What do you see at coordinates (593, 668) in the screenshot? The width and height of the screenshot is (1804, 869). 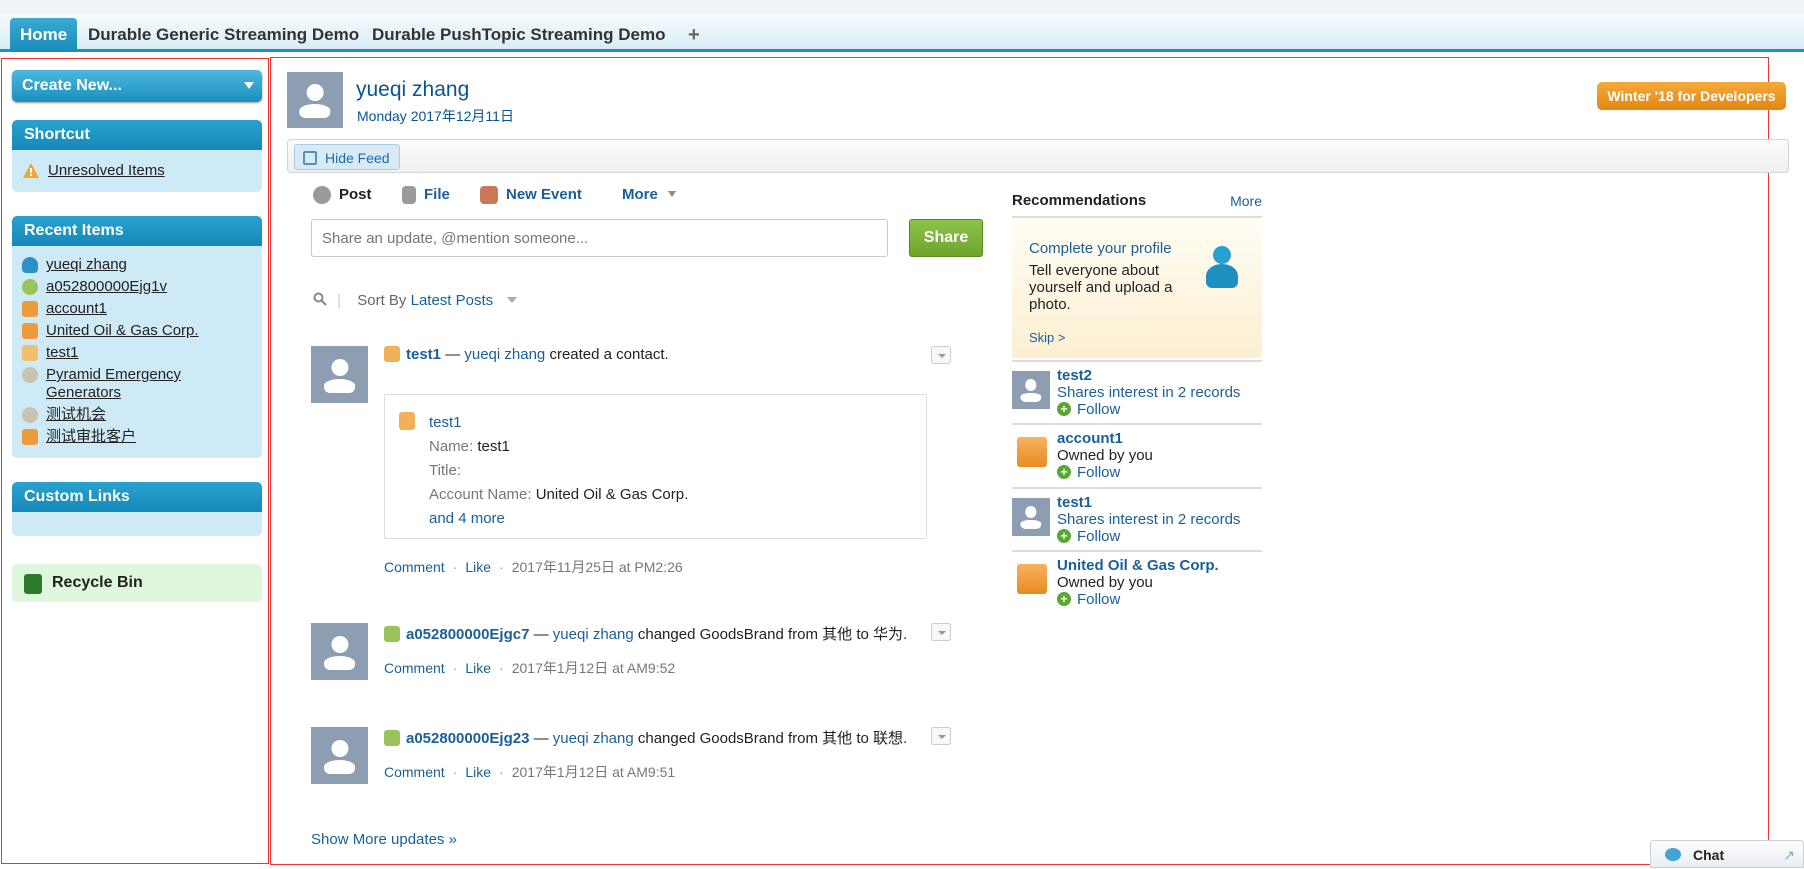 I see `post-timestamp: 2017年1月12日 at AM9:52` at bounding box center [593, 668].